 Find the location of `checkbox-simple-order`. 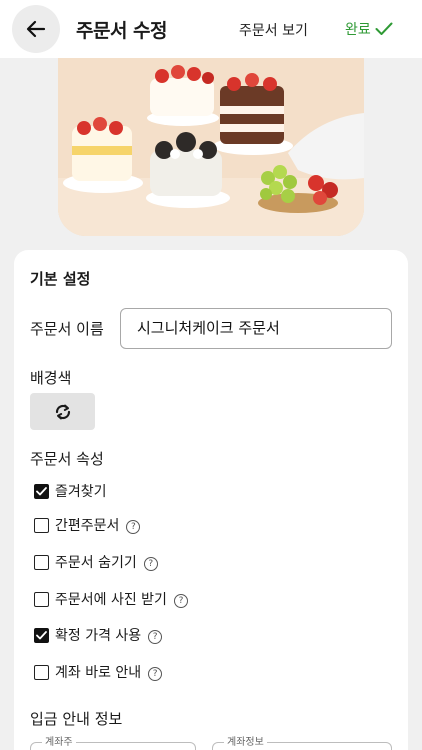

checkbox-simple-order is located at coordinates (41, 525).